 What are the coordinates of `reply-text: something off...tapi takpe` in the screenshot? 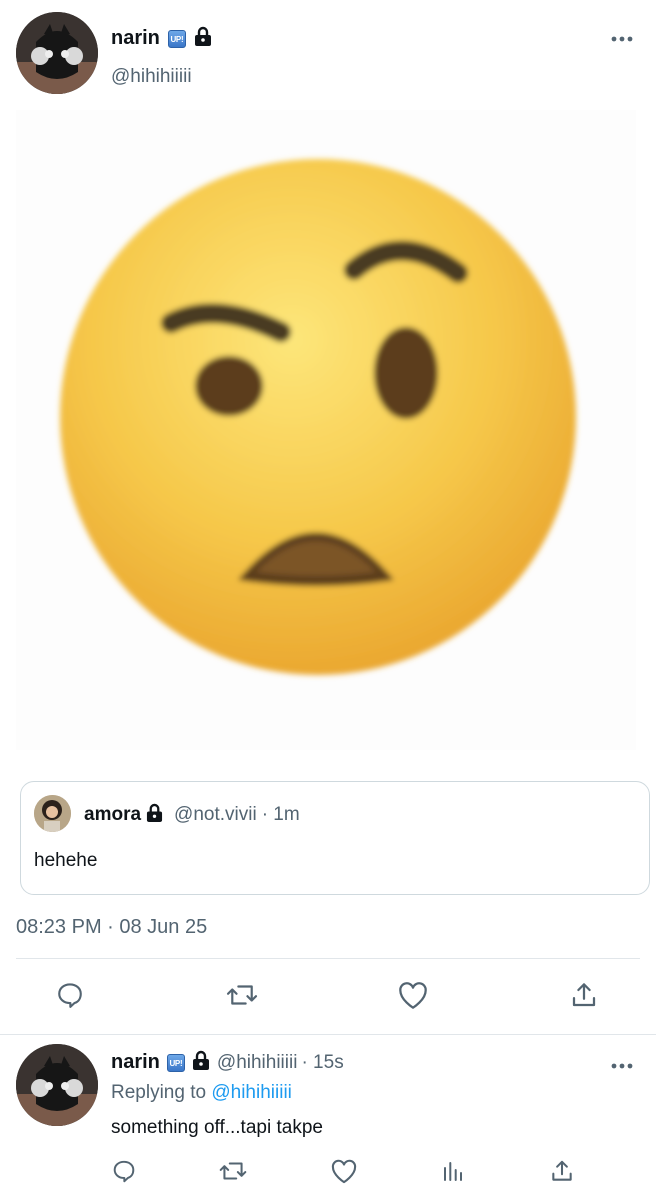 It's located at (217, 1127).